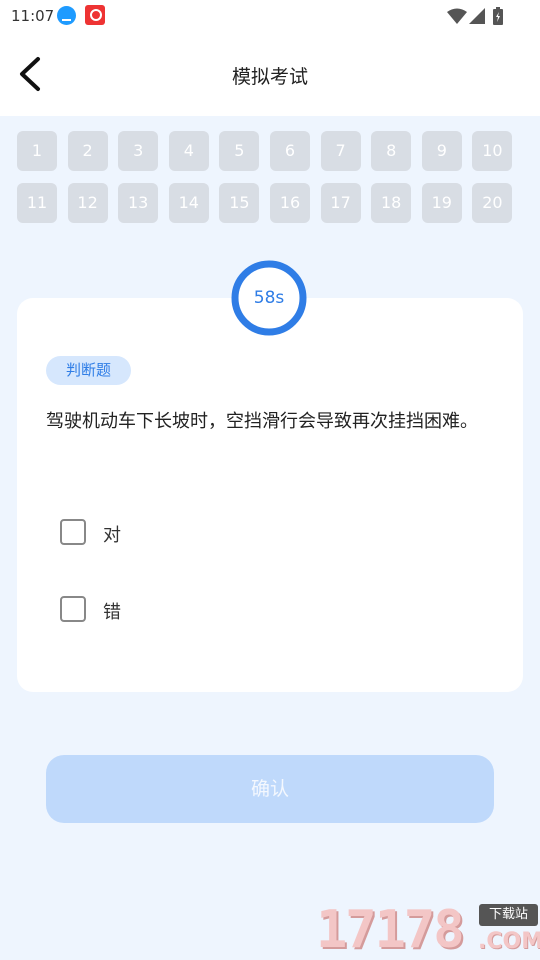 Image resolution: width=540 pixels, height=960 pixels. What do you see at coordinates (210, 611) in the screenshot?
I see `option-false: 错` at bounding box center [210, 611].